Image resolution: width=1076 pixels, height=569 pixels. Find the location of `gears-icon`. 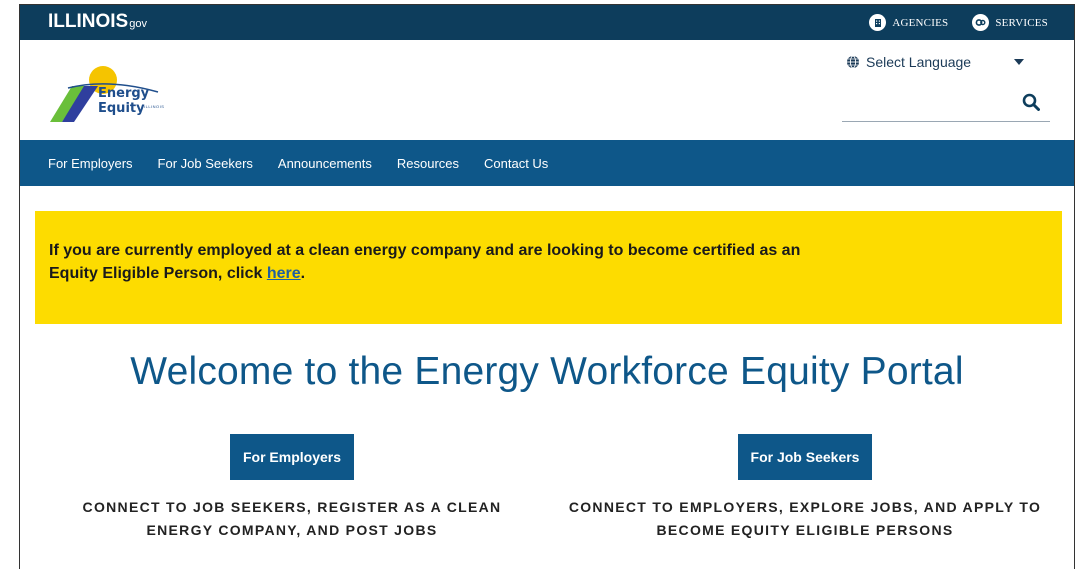

gears-icon is located at coordinates (981, 22).